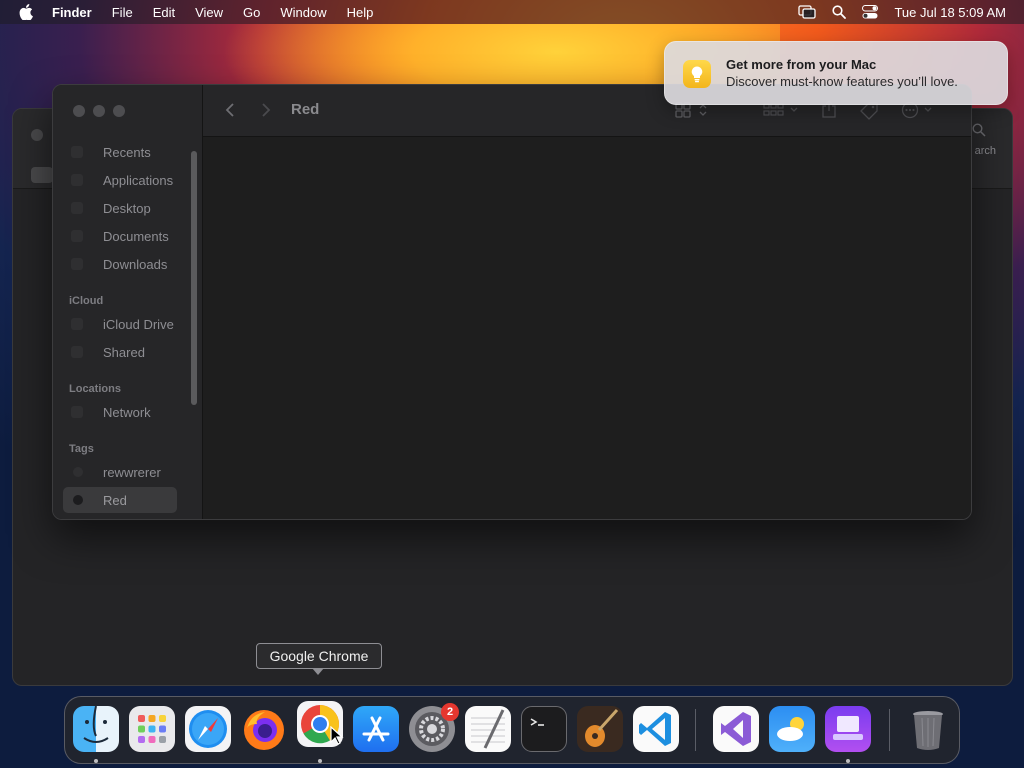  What do you see at coordinates (127, 208) in the screenshot?
I see `sidebar-item-label: Desktop` at bounding box center [127, 208].